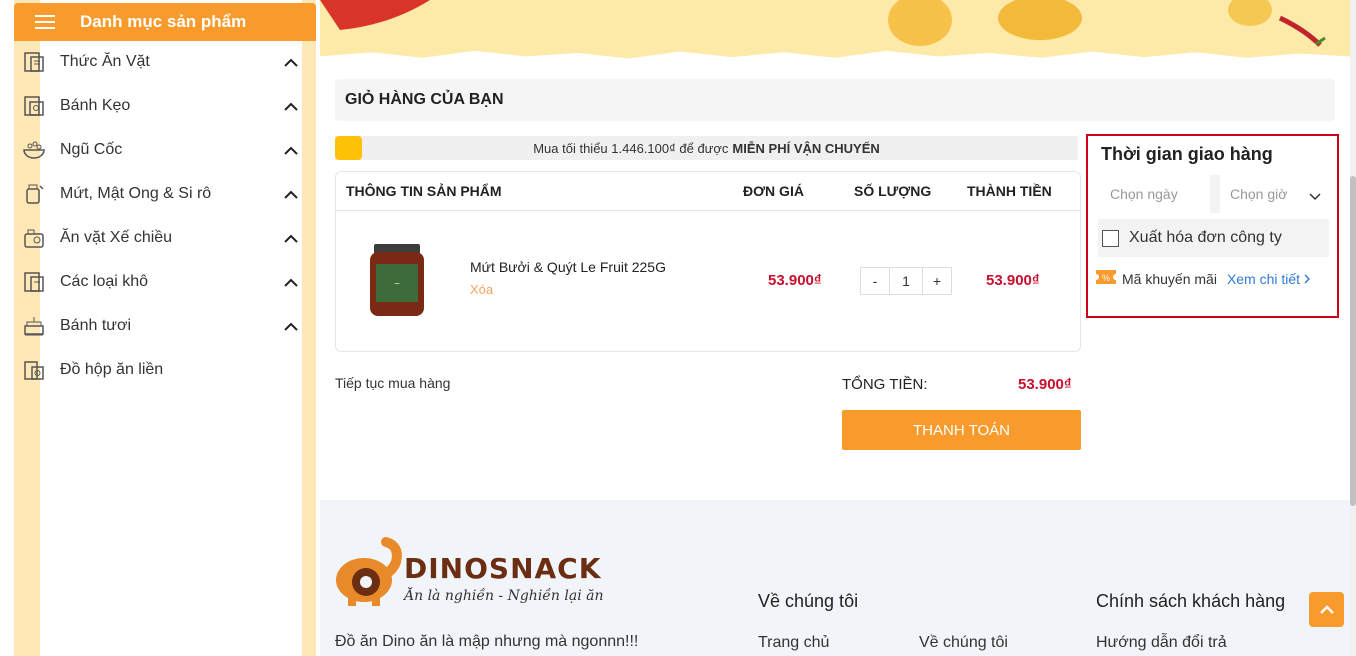 The height and width of the screenshot is (656, 1356). I want to click on delivery-time-select: Chọn giờ, so click(1274, 194).